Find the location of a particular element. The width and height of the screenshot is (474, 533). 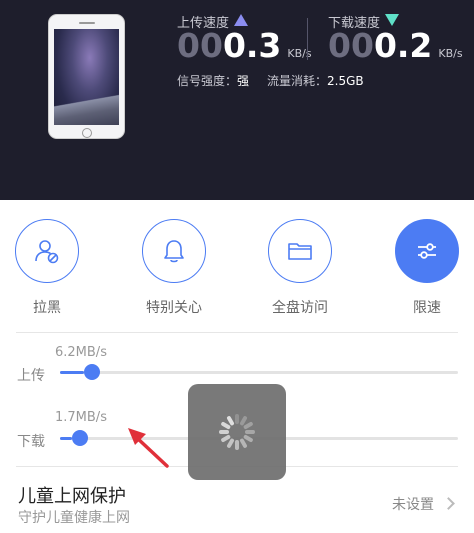

traffic-value: 2.5GB is located at coordinates (345, 81).